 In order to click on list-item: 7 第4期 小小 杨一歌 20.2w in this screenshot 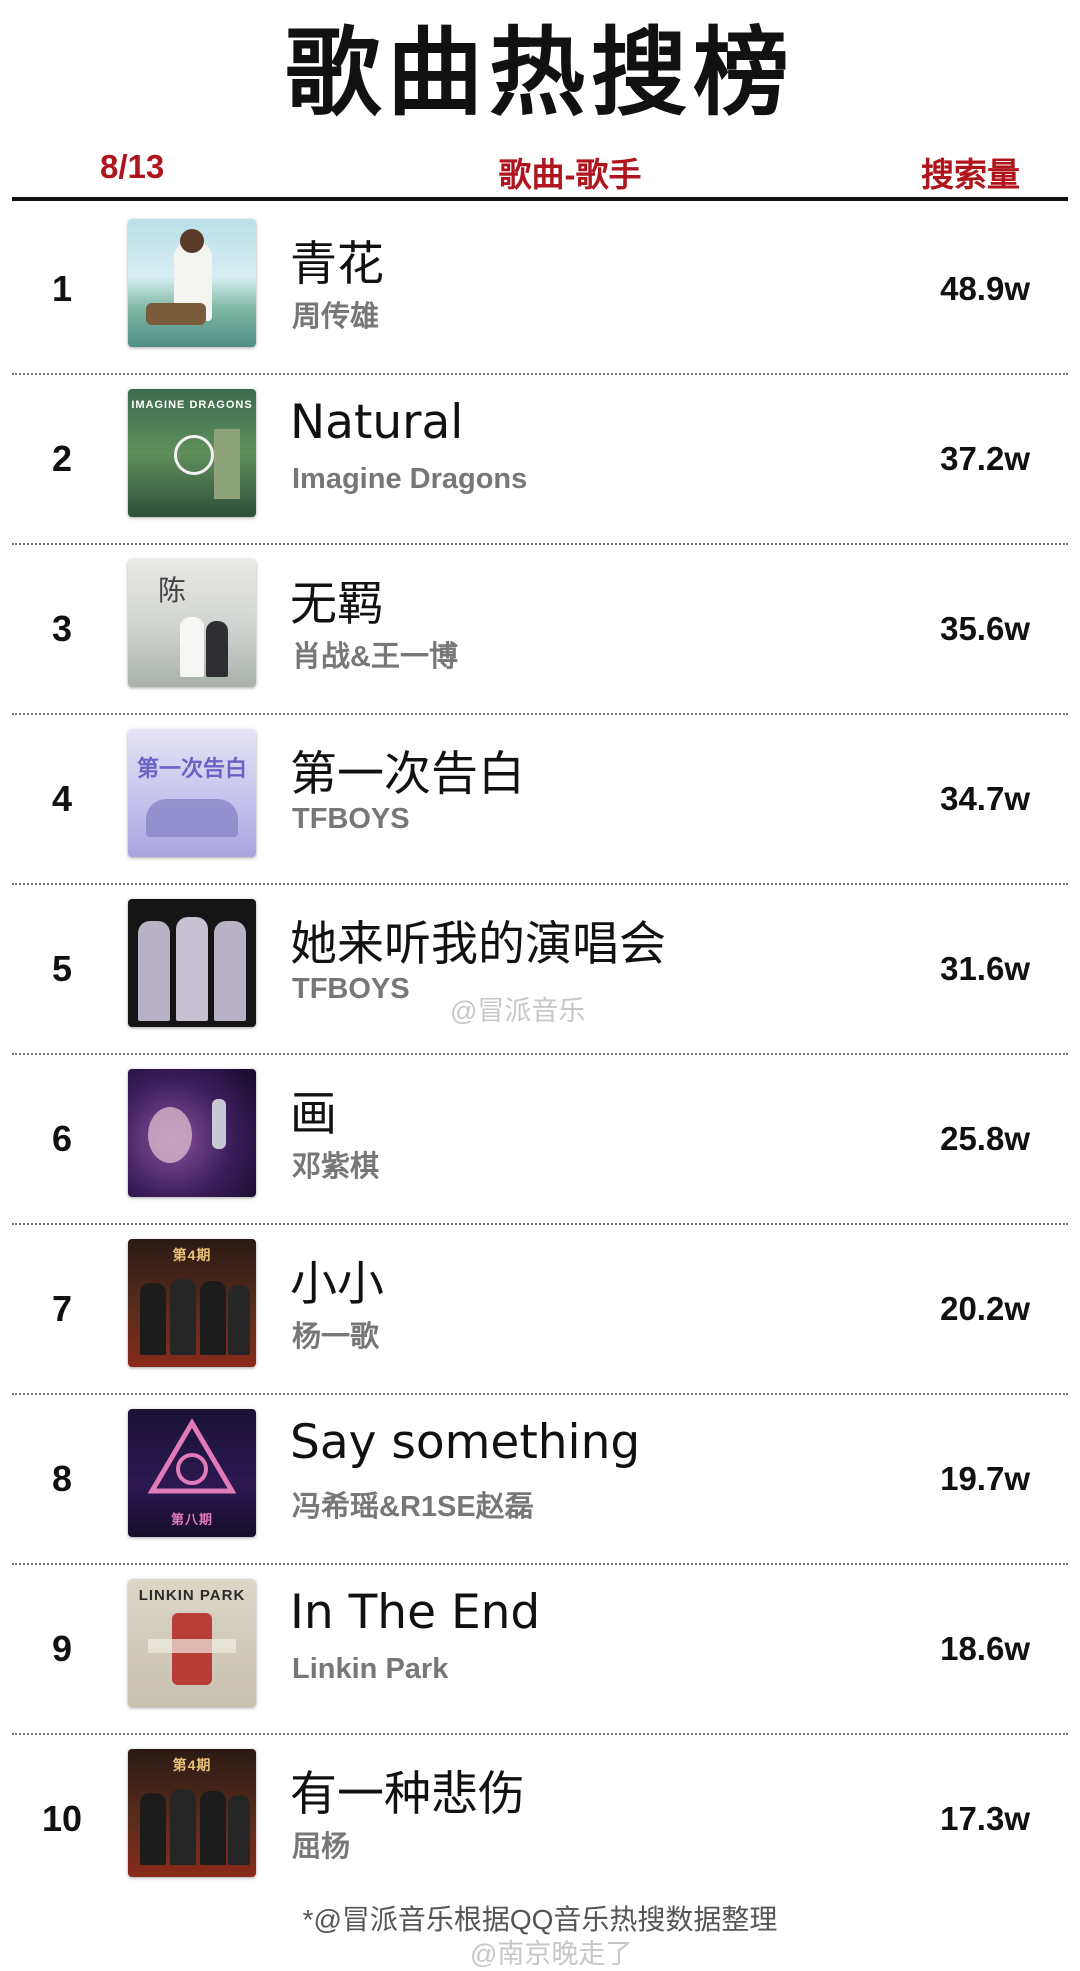, I will do `click(540, 1310)`.